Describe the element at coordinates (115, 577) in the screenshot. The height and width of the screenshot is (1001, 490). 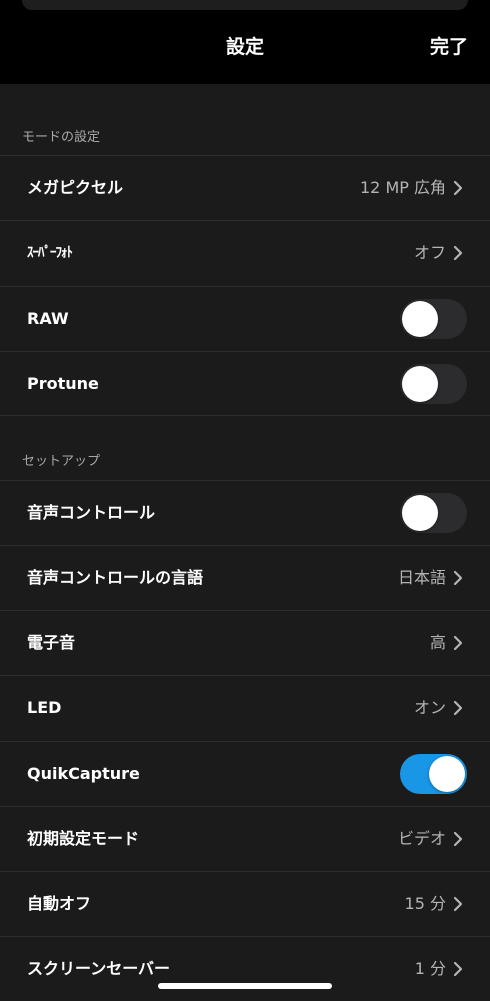
I see `row-label: 音声コントロールの言語` at that location.